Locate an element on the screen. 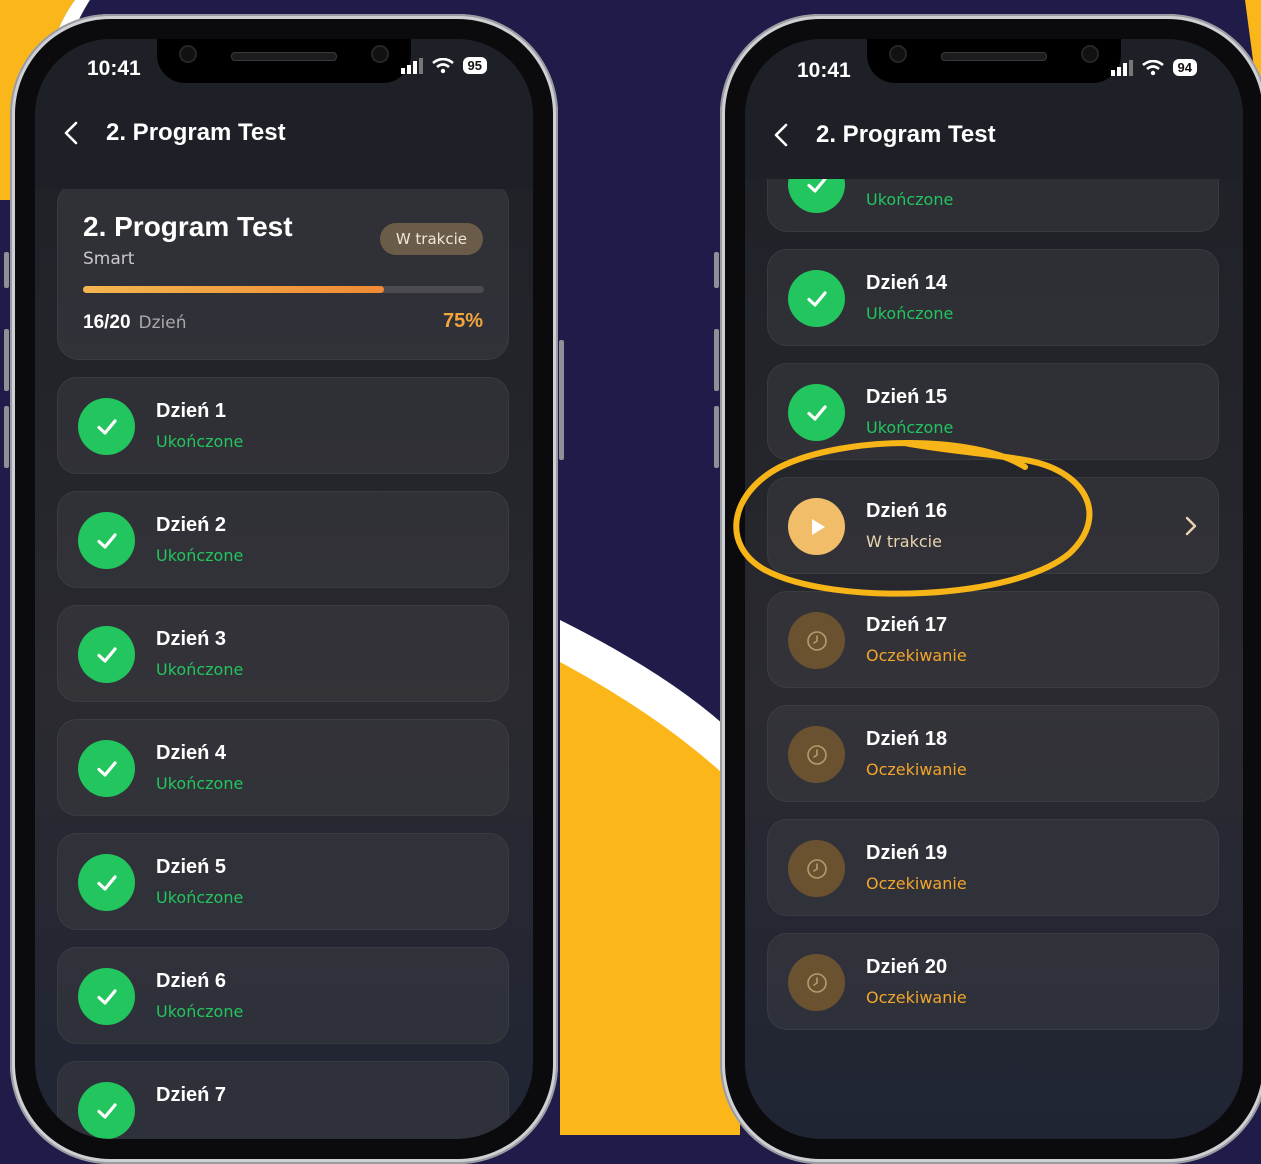 Image resolution: width=1261 pixels, height=1164 pixels. day-title: Dzień 3 is located at coordinates (191, 639).